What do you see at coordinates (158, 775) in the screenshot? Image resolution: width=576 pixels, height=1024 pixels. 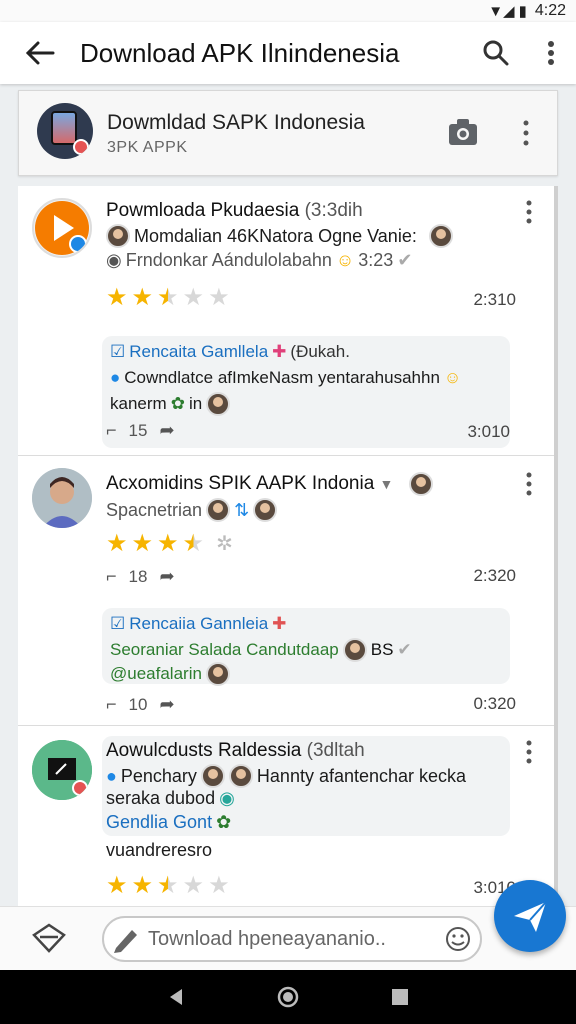 I see `post-line-text: Penchary` at bounding box center [158, 775].